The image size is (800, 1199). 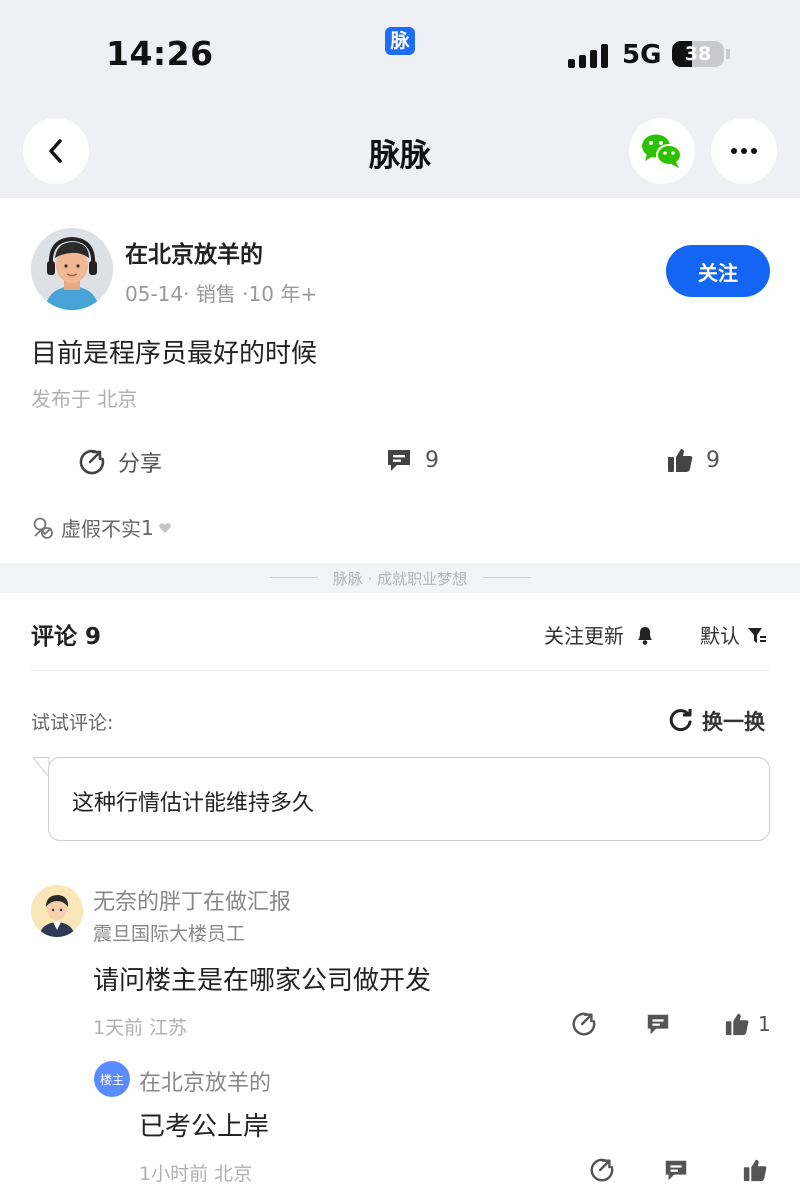 I want to click on refresh-button: 换一换, so click(x=716, y=721).